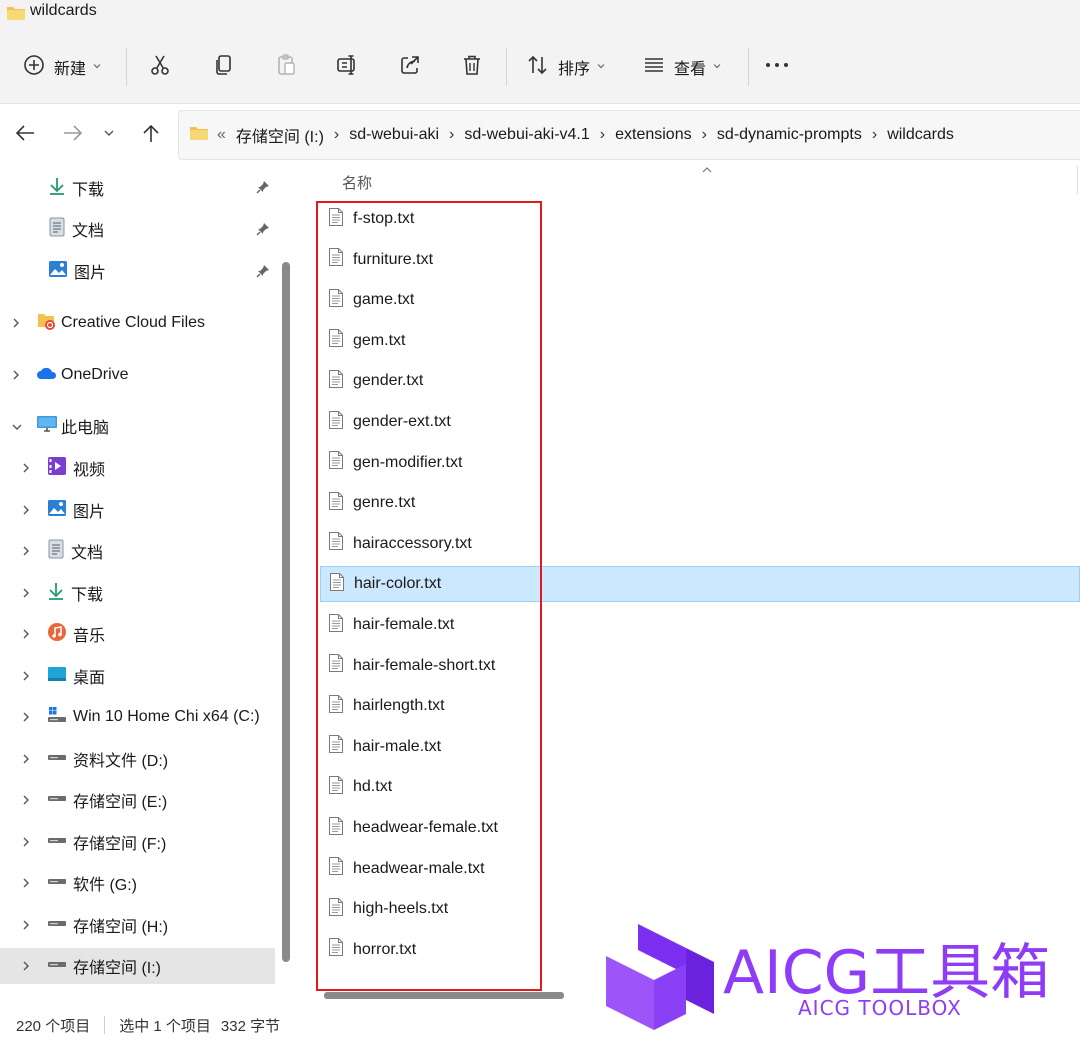 The width and height of the screenshot is (1080, 1040). I want to click on more-button, so click(777, 67).